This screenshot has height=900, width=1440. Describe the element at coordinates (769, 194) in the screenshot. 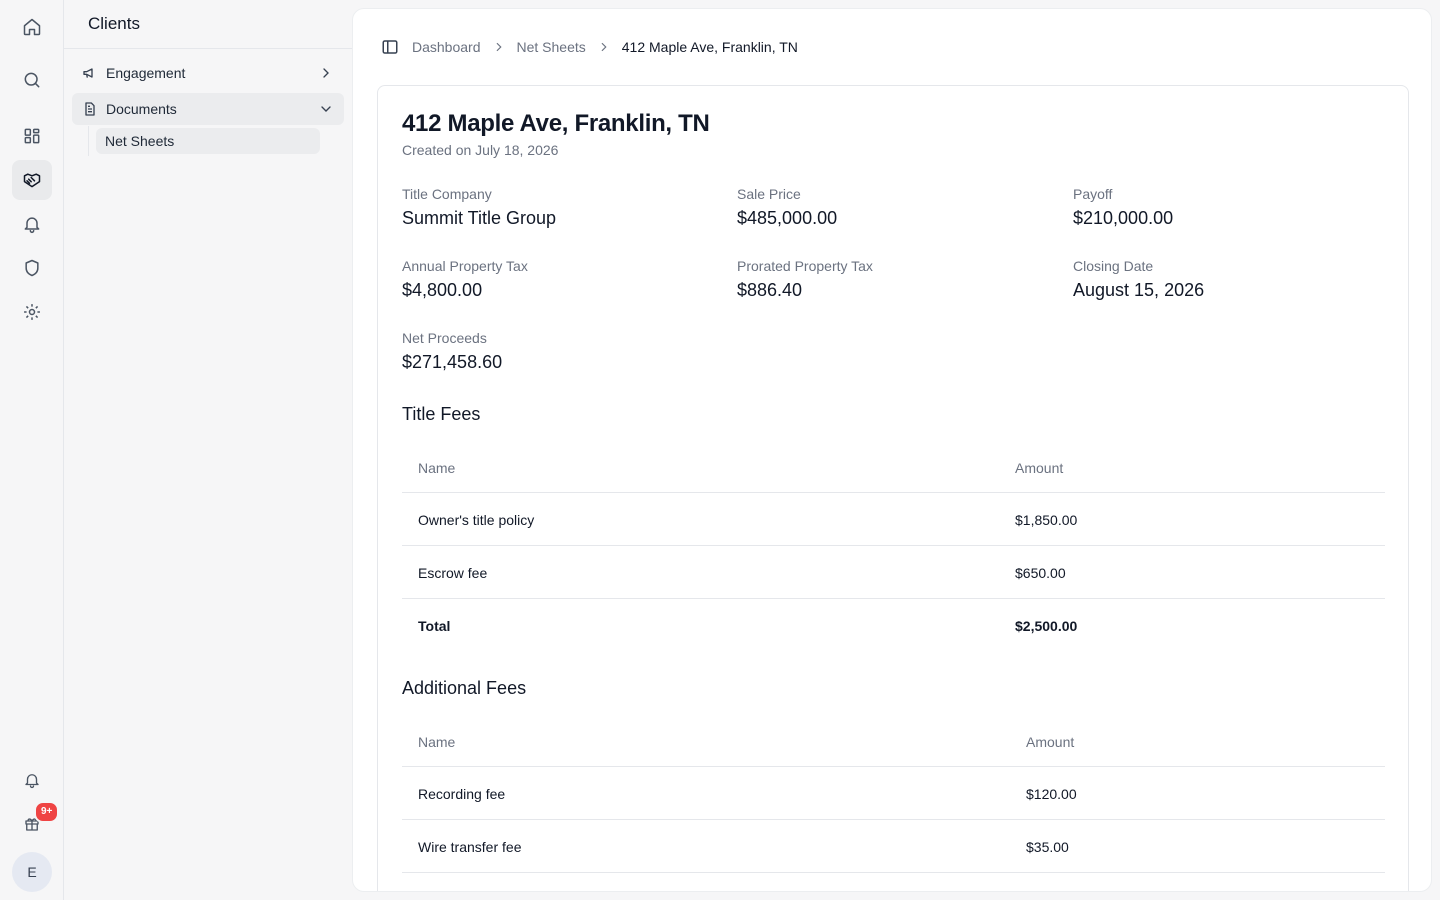

I see `field-label: Sale Price` at that location.